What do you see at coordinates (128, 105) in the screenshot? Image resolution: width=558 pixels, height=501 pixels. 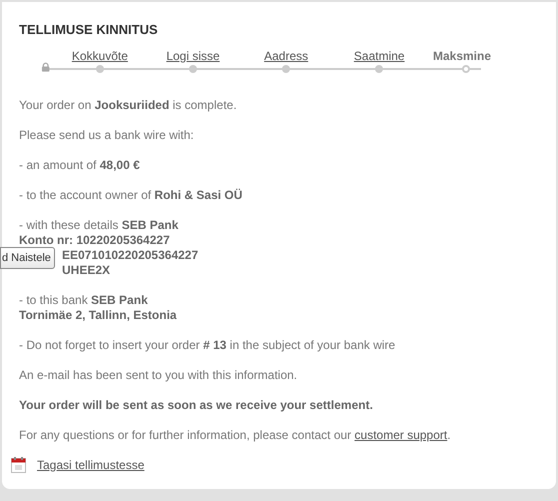 I see `body-text: Your order on Jooksuriided is complete.` at bounding box center [128, 105].